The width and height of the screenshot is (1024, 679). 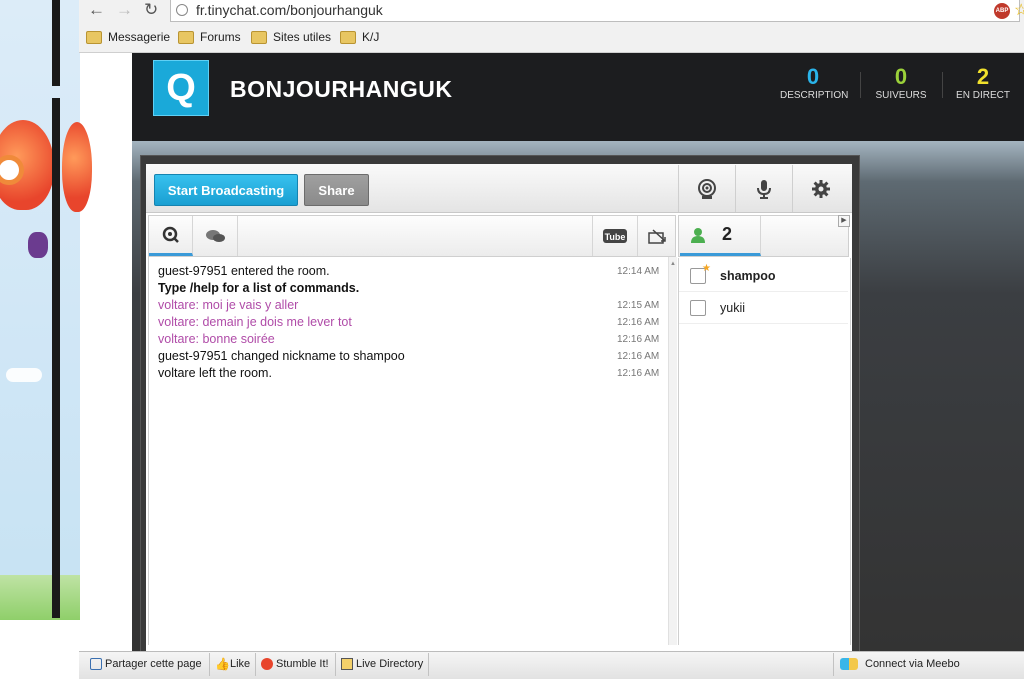 I want to click on tab-public-chat, so click(x=171, y=236).